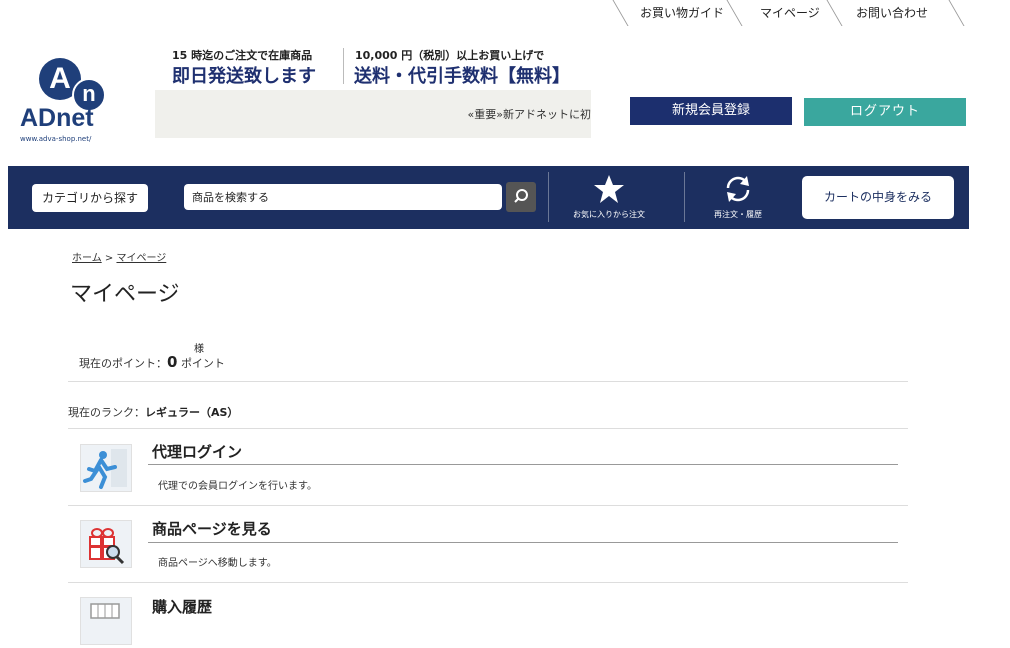  What do you see at coordinates (87, 258) in the screenshot?
I see `breadcrumb-home: ホーム` at bounding box center [87, 258].